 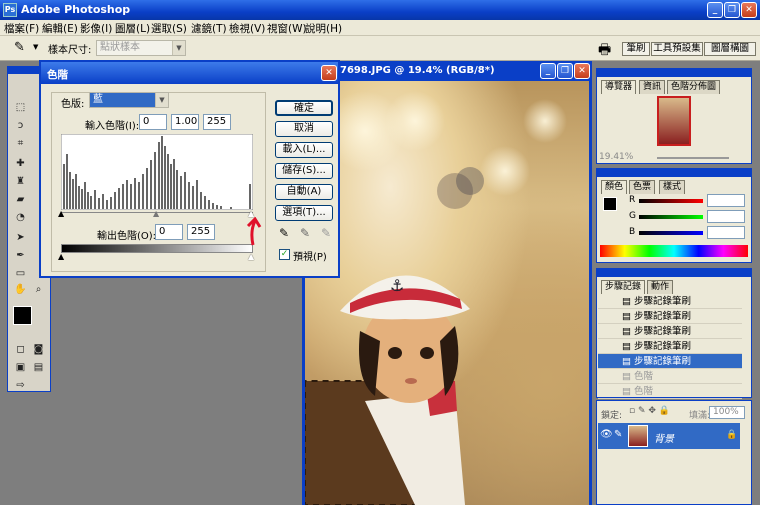 What do you see at coordinates (209, 28) in the screenshot?
I see `menu-filter: 濾鏡(T)` at bounding box center [209, 28].